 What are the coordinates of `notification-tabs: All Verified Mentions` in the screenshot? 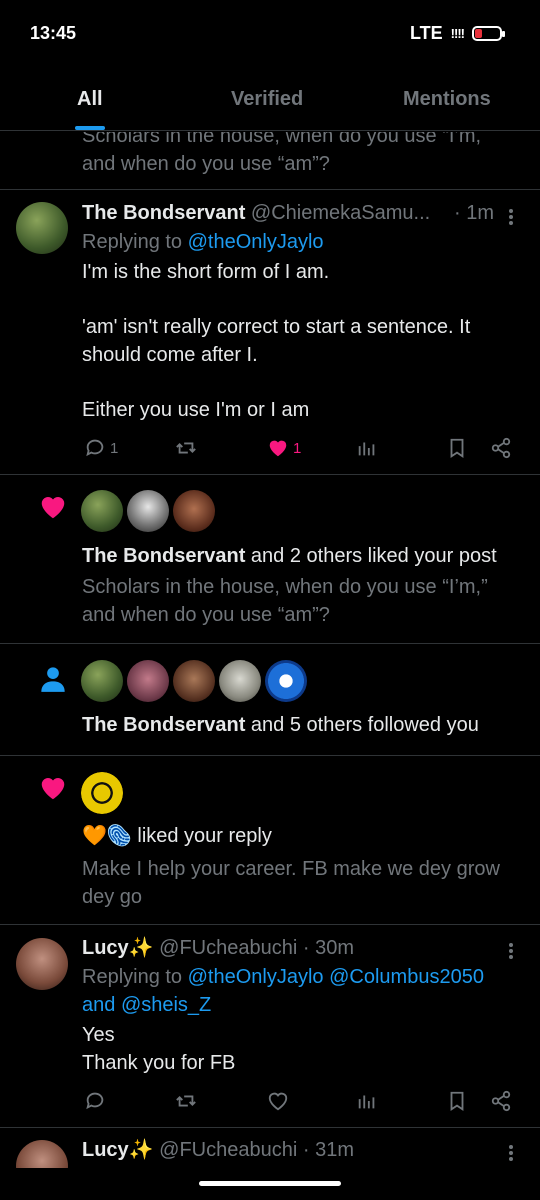 It's located at (270, 100).